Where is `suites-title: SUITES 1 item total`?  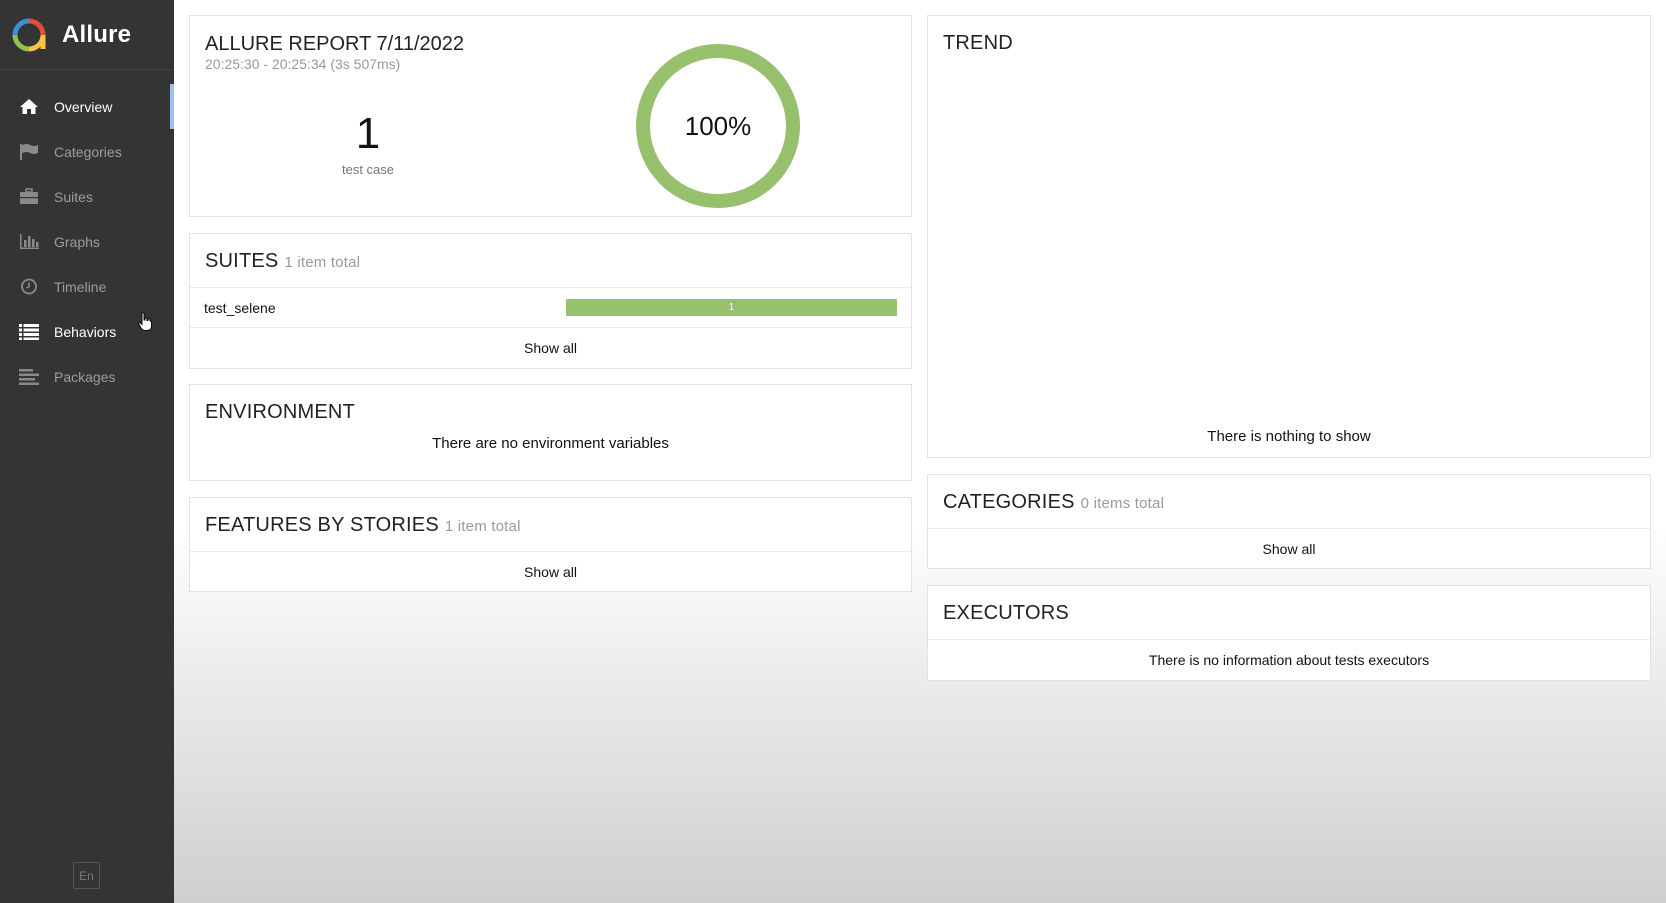 suites-title: SUITES 1 item total is located at coordinates (282, 261).